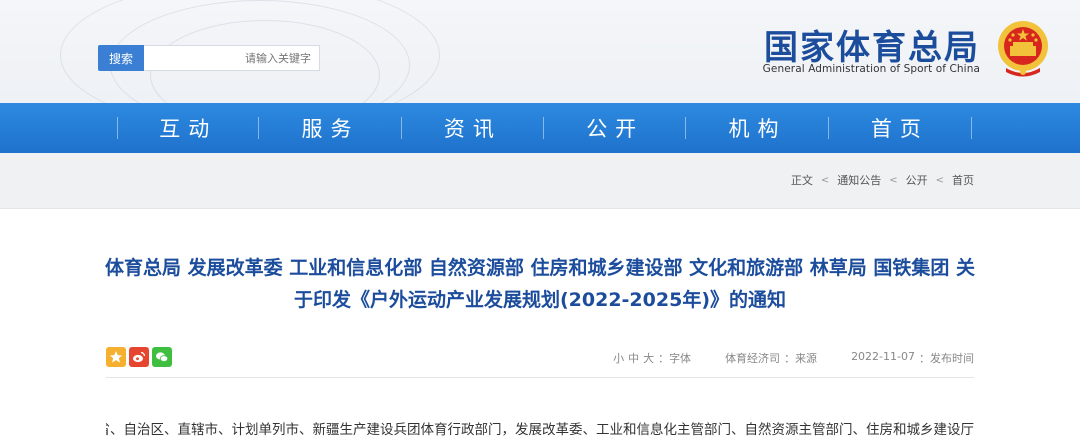 The width and height of the screenshot is (1080, 448). I want to click on font-size-switcher: 字体： 大 中 小, so click(652, 358).